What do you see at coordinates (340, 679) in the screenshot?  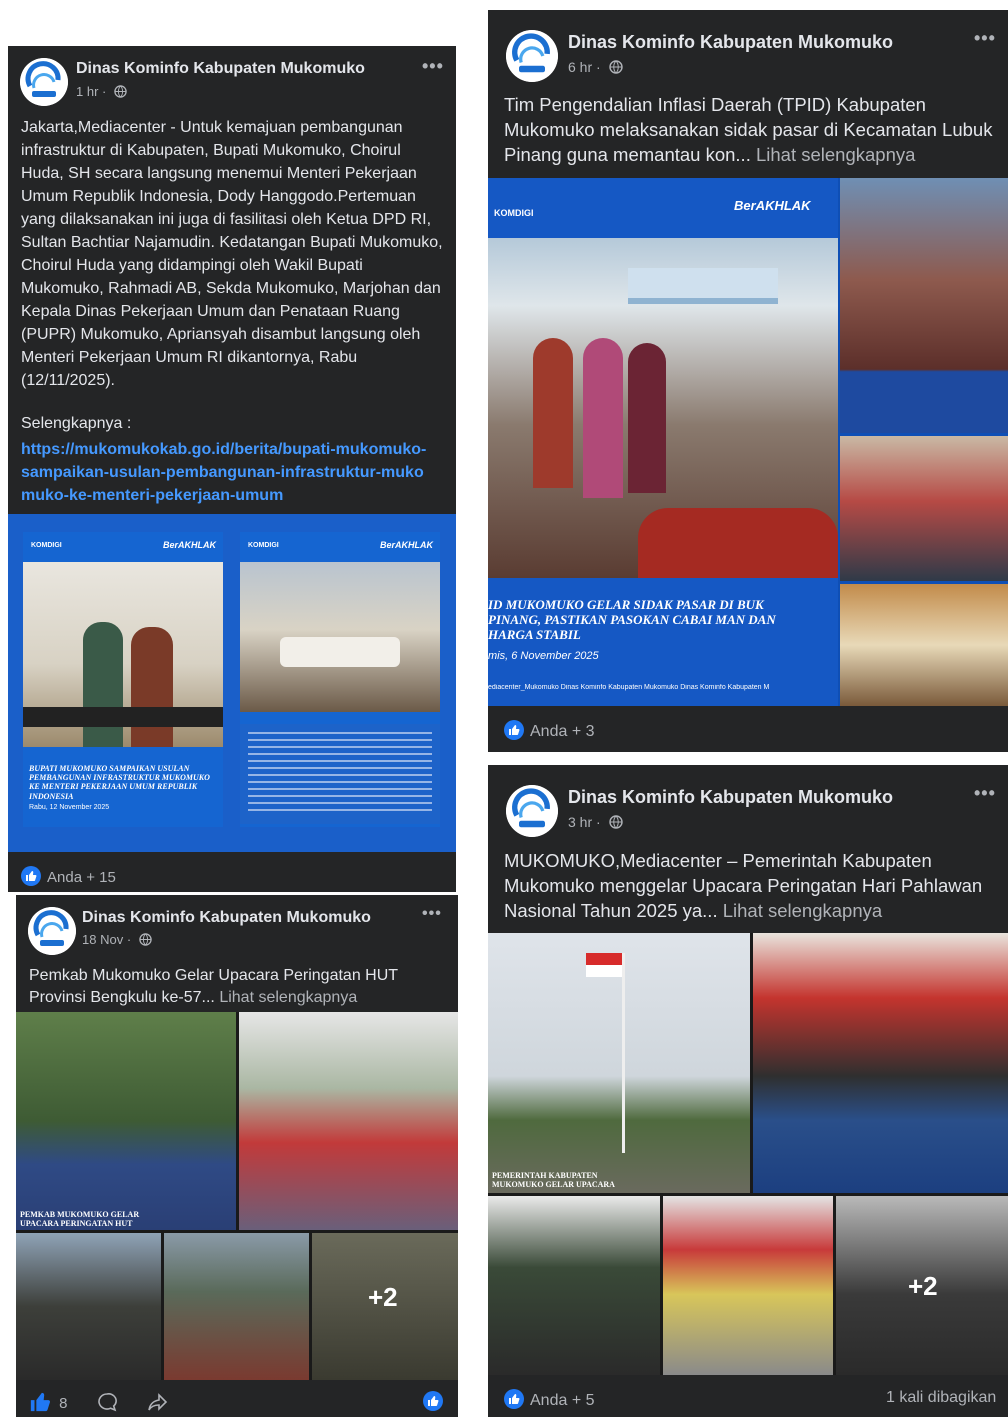 I see `poster-2: KOMDIGI BerAKHLAK` at bounding box center [340, 679].